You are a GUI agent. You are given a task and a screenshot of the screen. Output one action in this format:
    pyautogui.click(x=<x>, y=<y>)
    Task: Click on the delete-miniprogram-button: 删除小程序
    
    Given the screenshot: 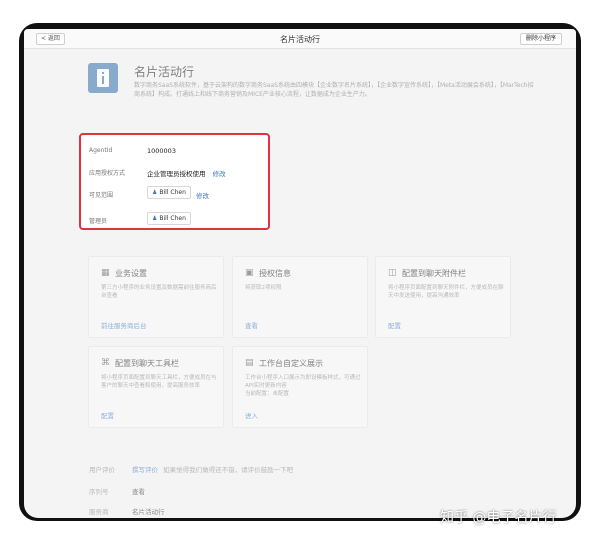 What is the action you would take?
    pyautogui.click(x=540, y=39)
    